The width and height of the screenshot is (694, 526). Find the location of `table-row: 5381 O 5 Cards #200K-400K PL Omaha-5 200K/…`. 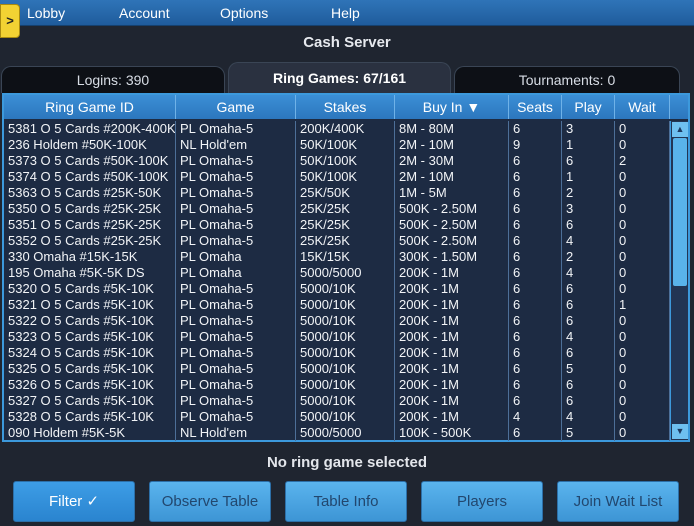

table-row: 5381 O 5 Cards #200K-400K PL Omaha-5 200K/… is located at coordinates (337, 129).